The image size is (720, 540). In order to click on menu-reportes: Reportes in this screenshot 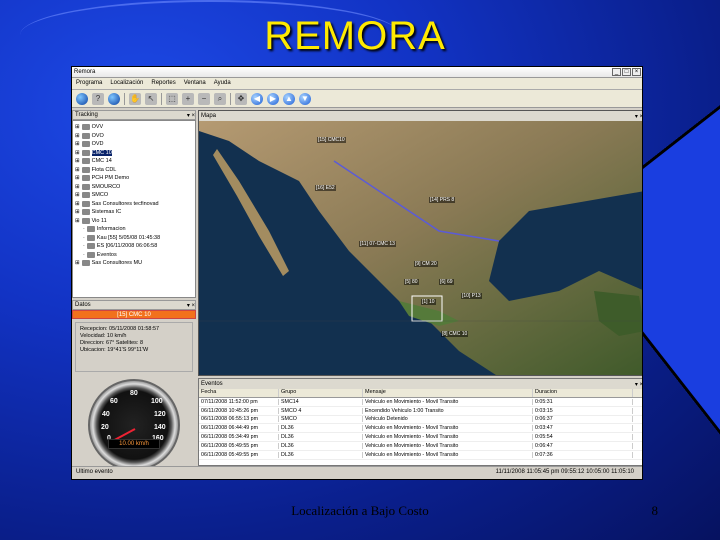, I will do `click(163, 83)`.